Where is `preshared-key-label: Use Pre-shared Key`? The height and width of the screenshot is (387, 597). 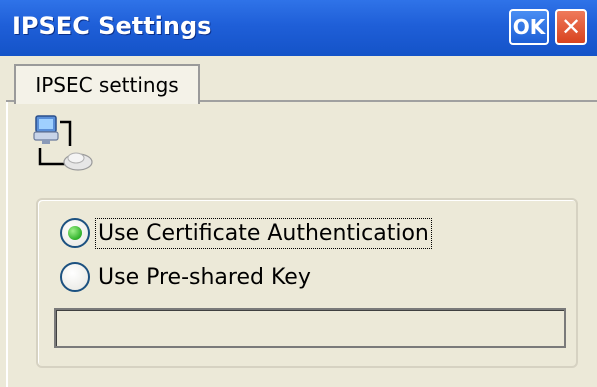 preshared-key-label: Use Pre-shared Key is located at coordinates (204, 277).